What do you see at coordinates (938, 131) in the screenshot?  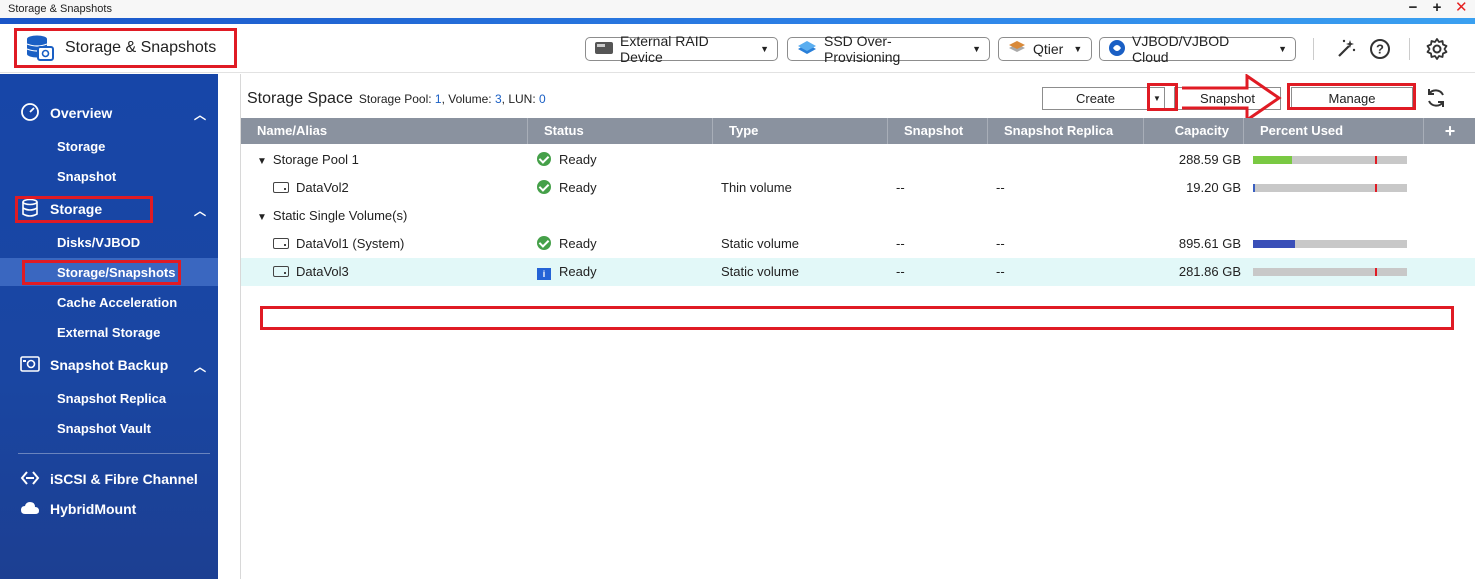 I see `column-header-snapshot: Snapshot` at bounding box center [938, 131].